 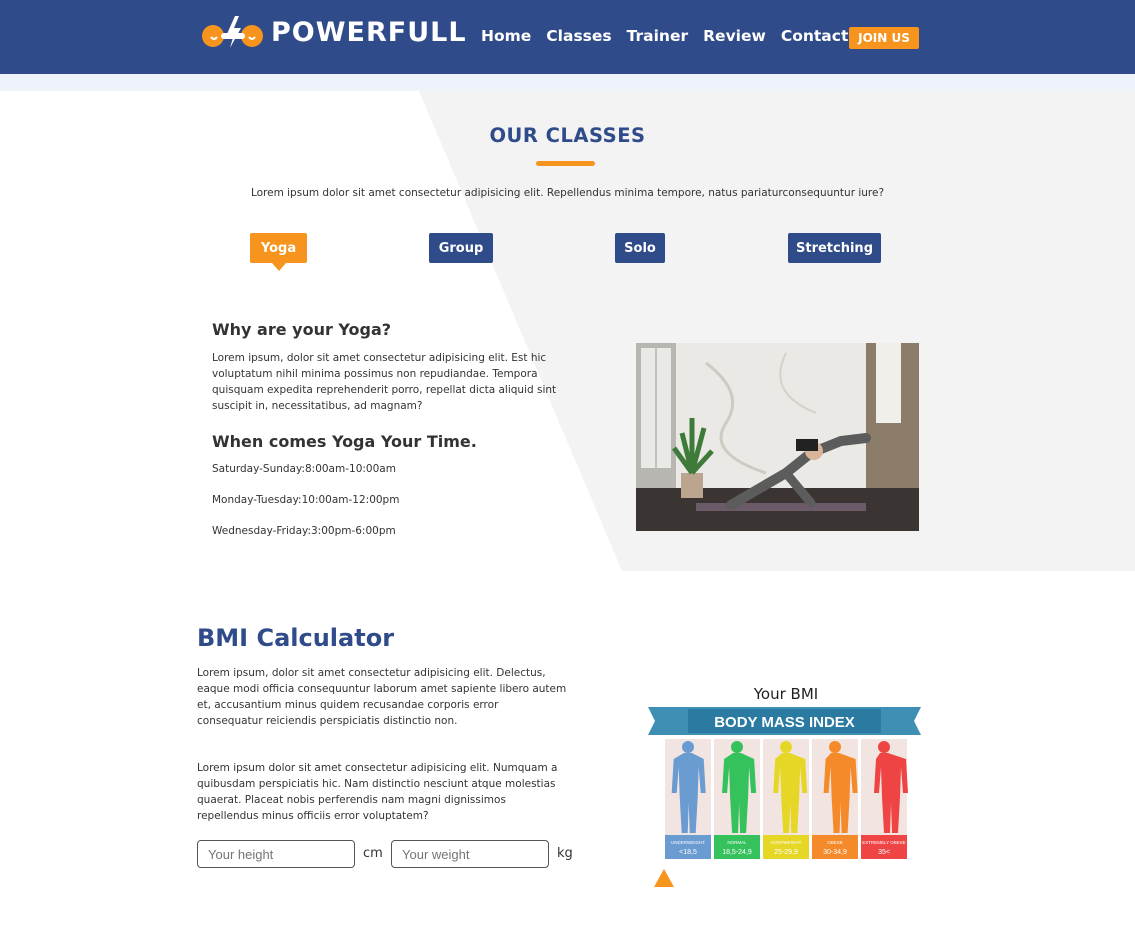 What do you see at coordinates (304, 531) in the screenshot?
I see `schedule-item: Wednesday-Friday:3:00pm-6:00pm` at bounding box center [304, 531].